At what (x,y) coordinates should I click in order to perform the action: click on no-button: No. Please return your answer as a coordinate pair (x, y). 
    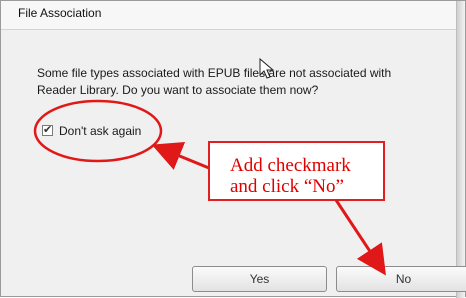
    Looking at the image, I should click on (401, 279).